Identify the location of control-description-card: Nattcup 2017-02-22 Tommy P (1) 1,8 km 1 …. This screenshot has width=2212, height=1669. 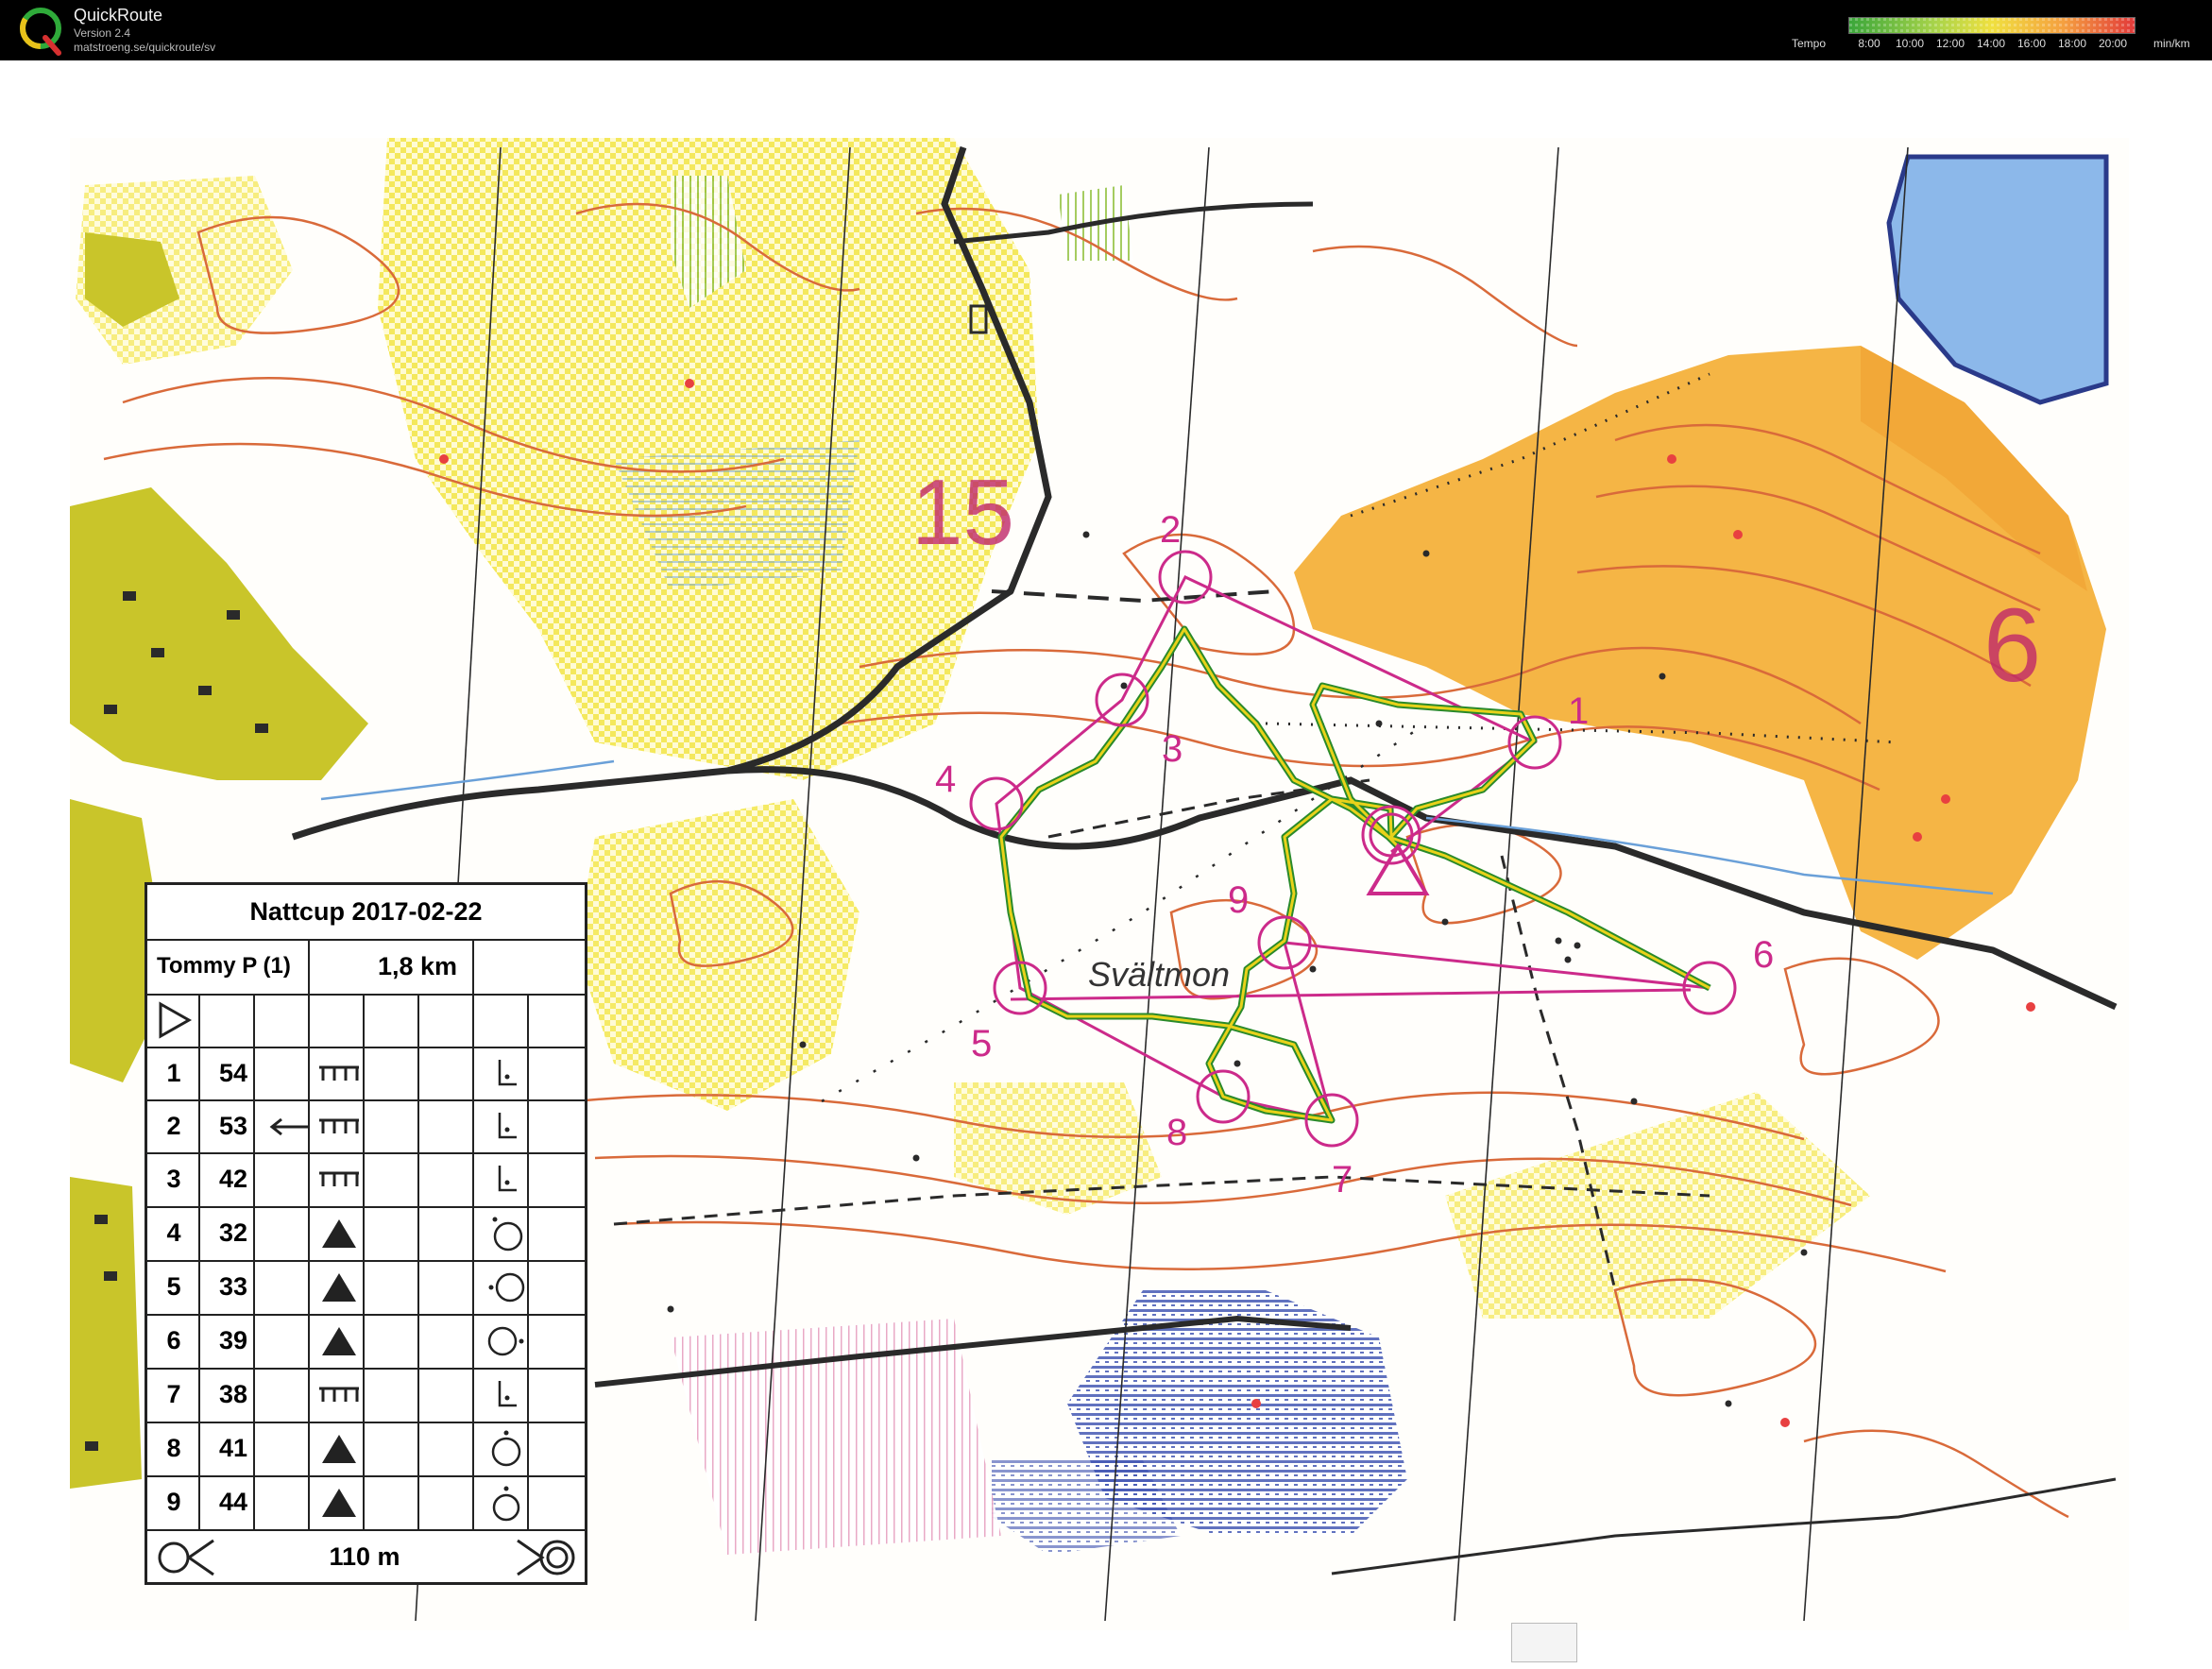
(366, 1234).